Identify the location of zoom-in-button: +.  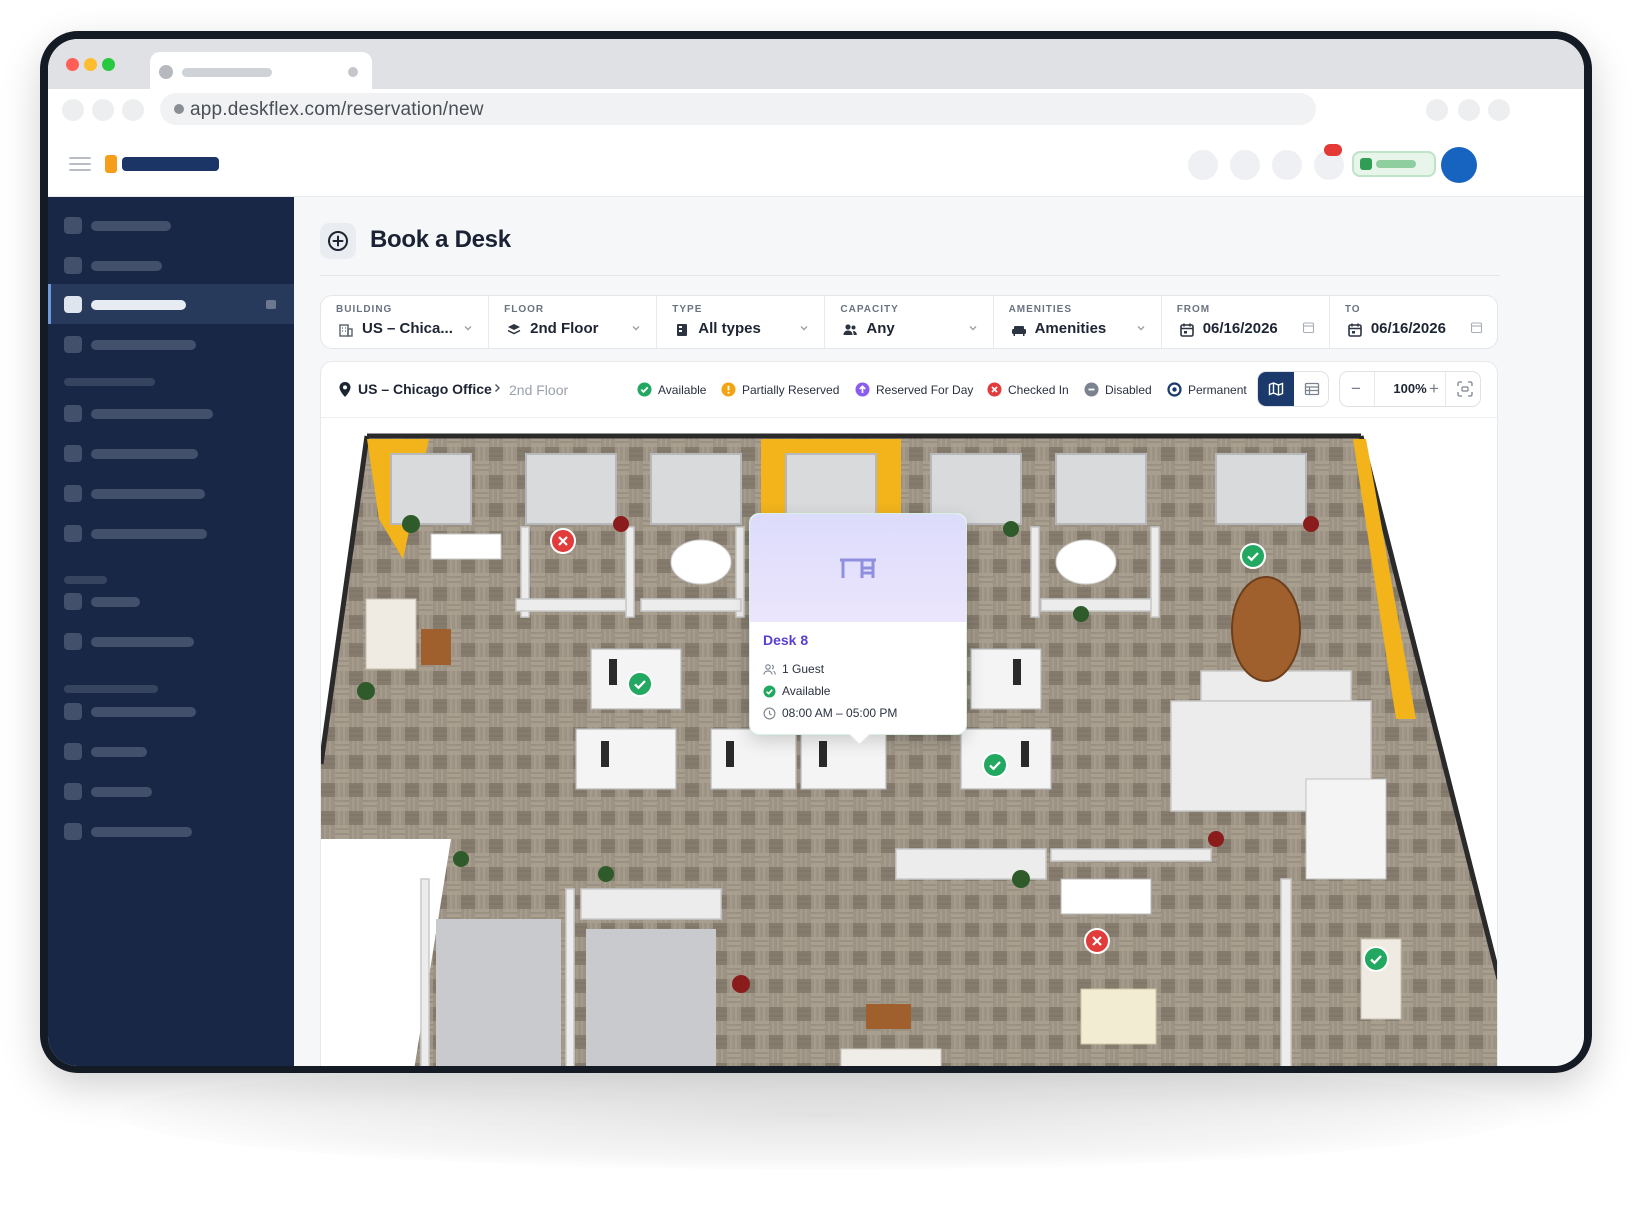
(1434, 389).